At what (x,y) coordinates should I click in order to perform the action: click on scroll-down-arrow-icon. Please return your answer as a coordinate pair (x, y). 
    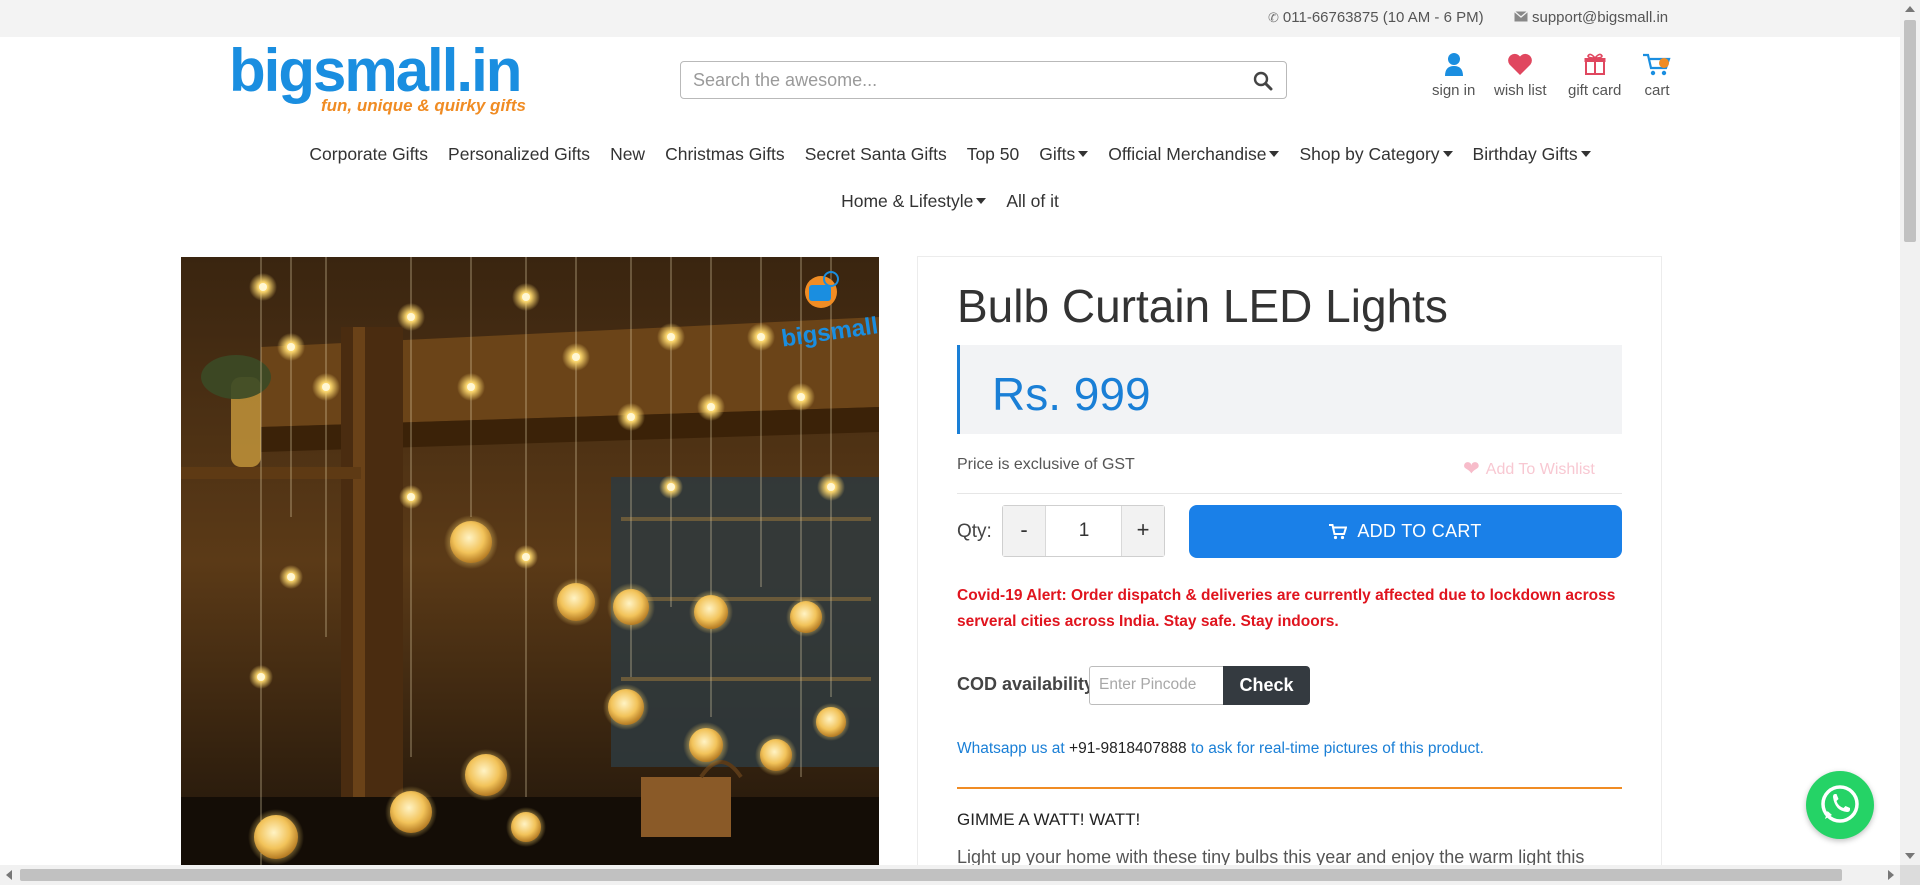
    Looking at the image, I should click on (1910, 856).